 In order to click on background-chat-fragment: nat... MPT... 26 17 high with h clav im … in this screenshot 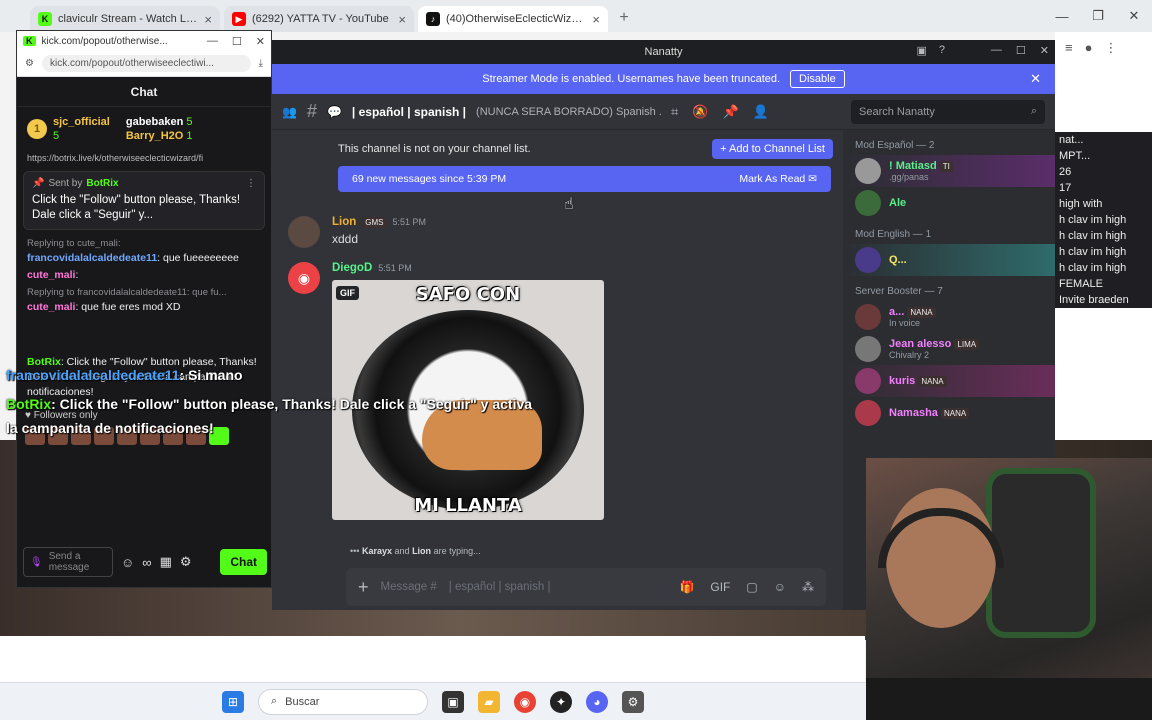, I will do `click(1103, 220)`.